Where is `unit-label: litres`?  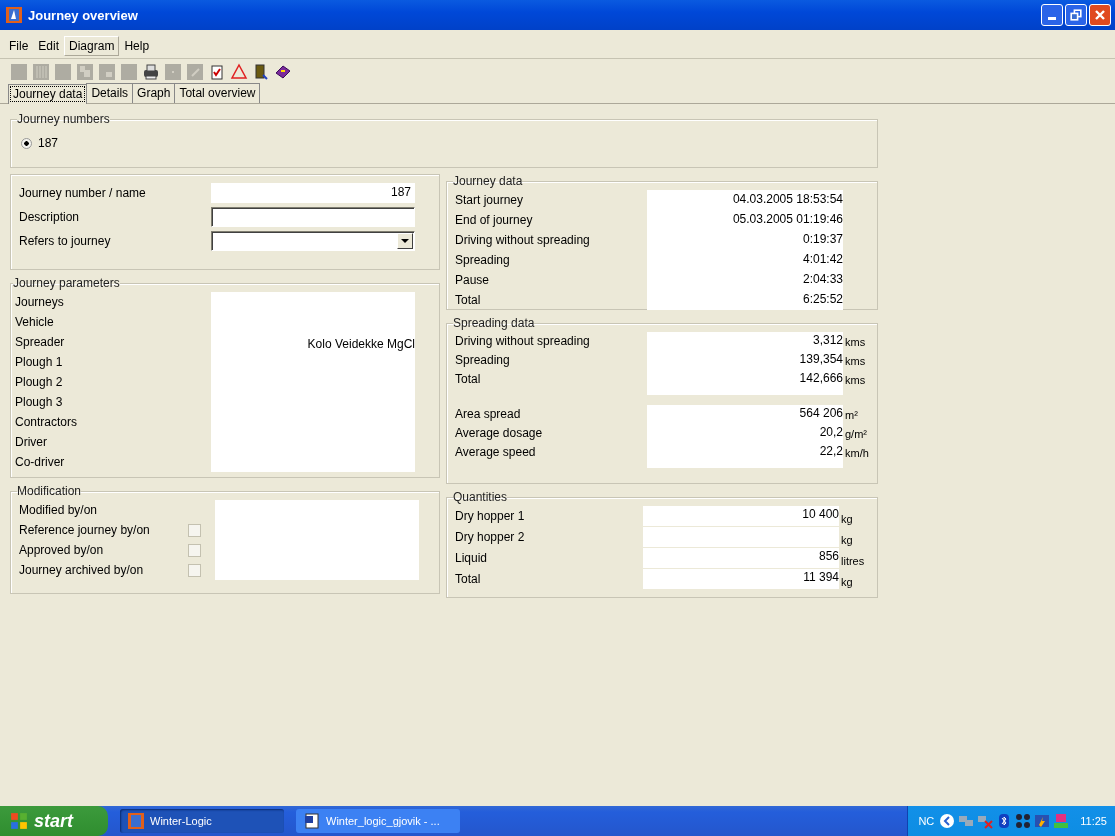
unit-label: litres is located at coordinates (852, 561).